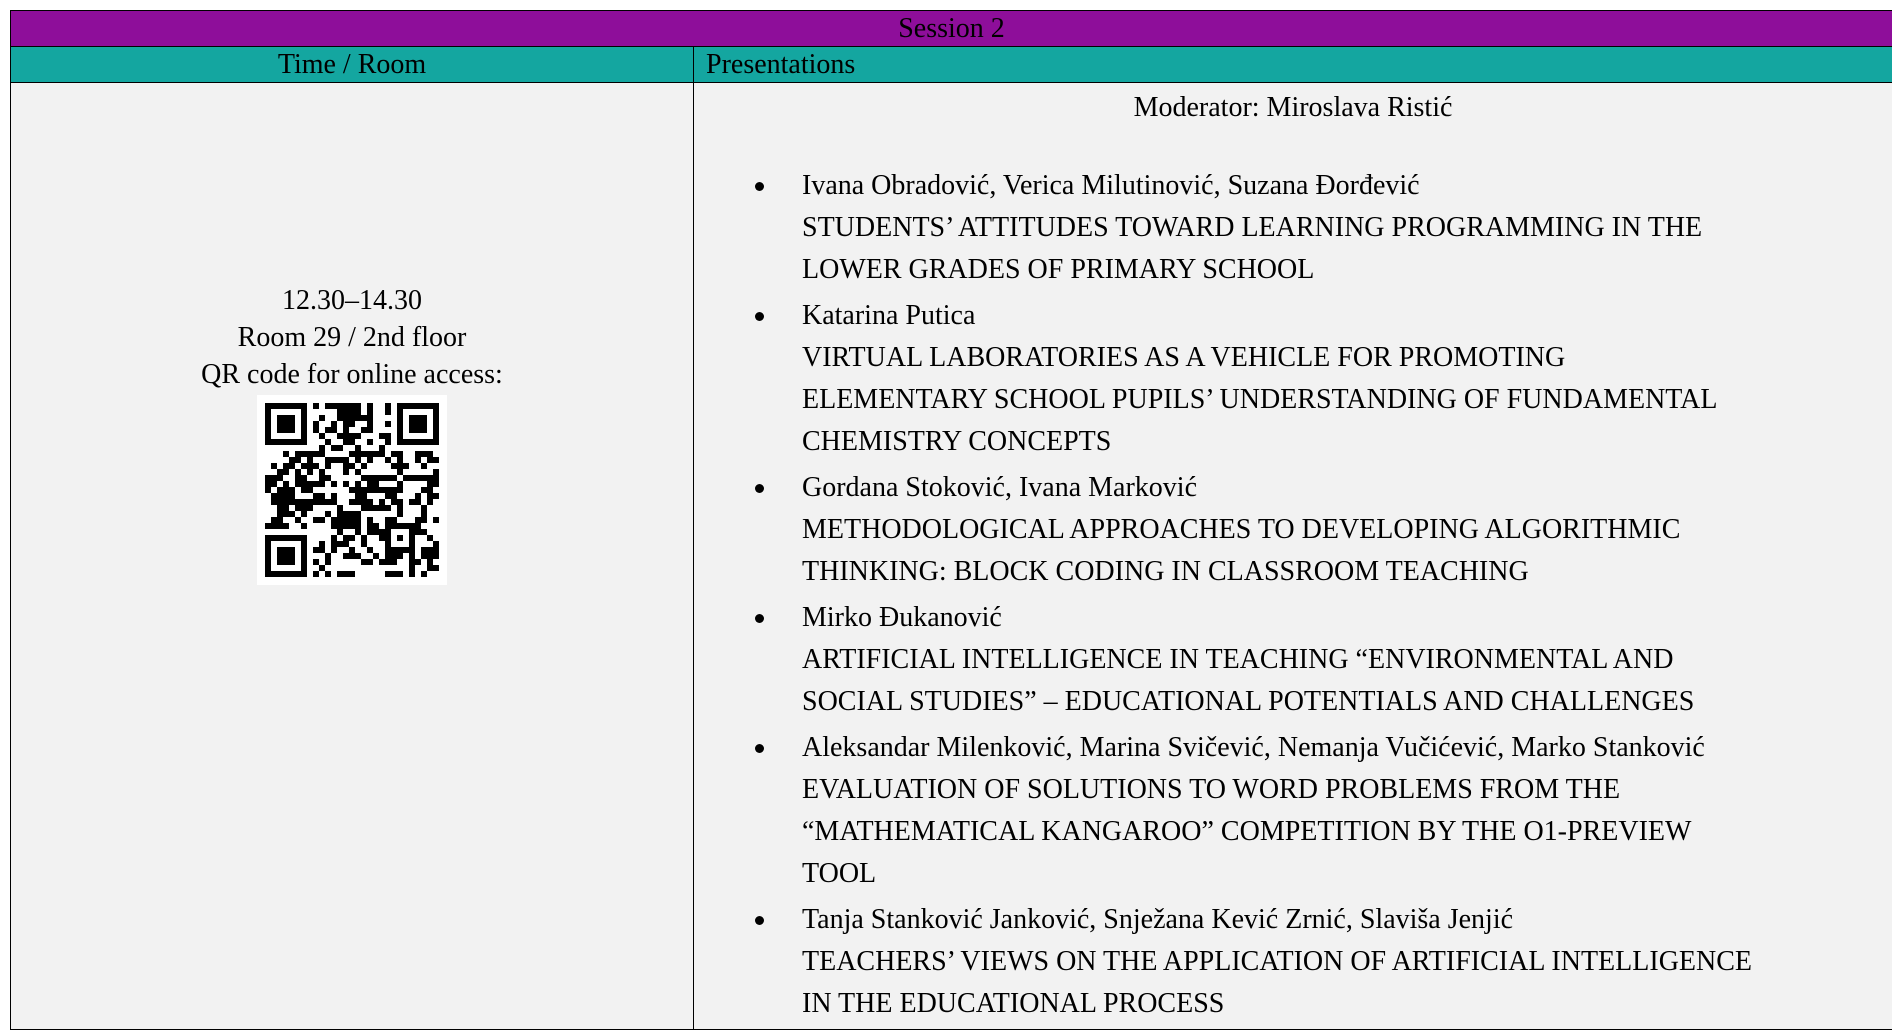 Image resolution: width=1892 pixels, height=1030 pixels. Describe the element at coordinates (352, 374) in the screenshot. I see `qr-code-label: QR code for online access:` at that location.